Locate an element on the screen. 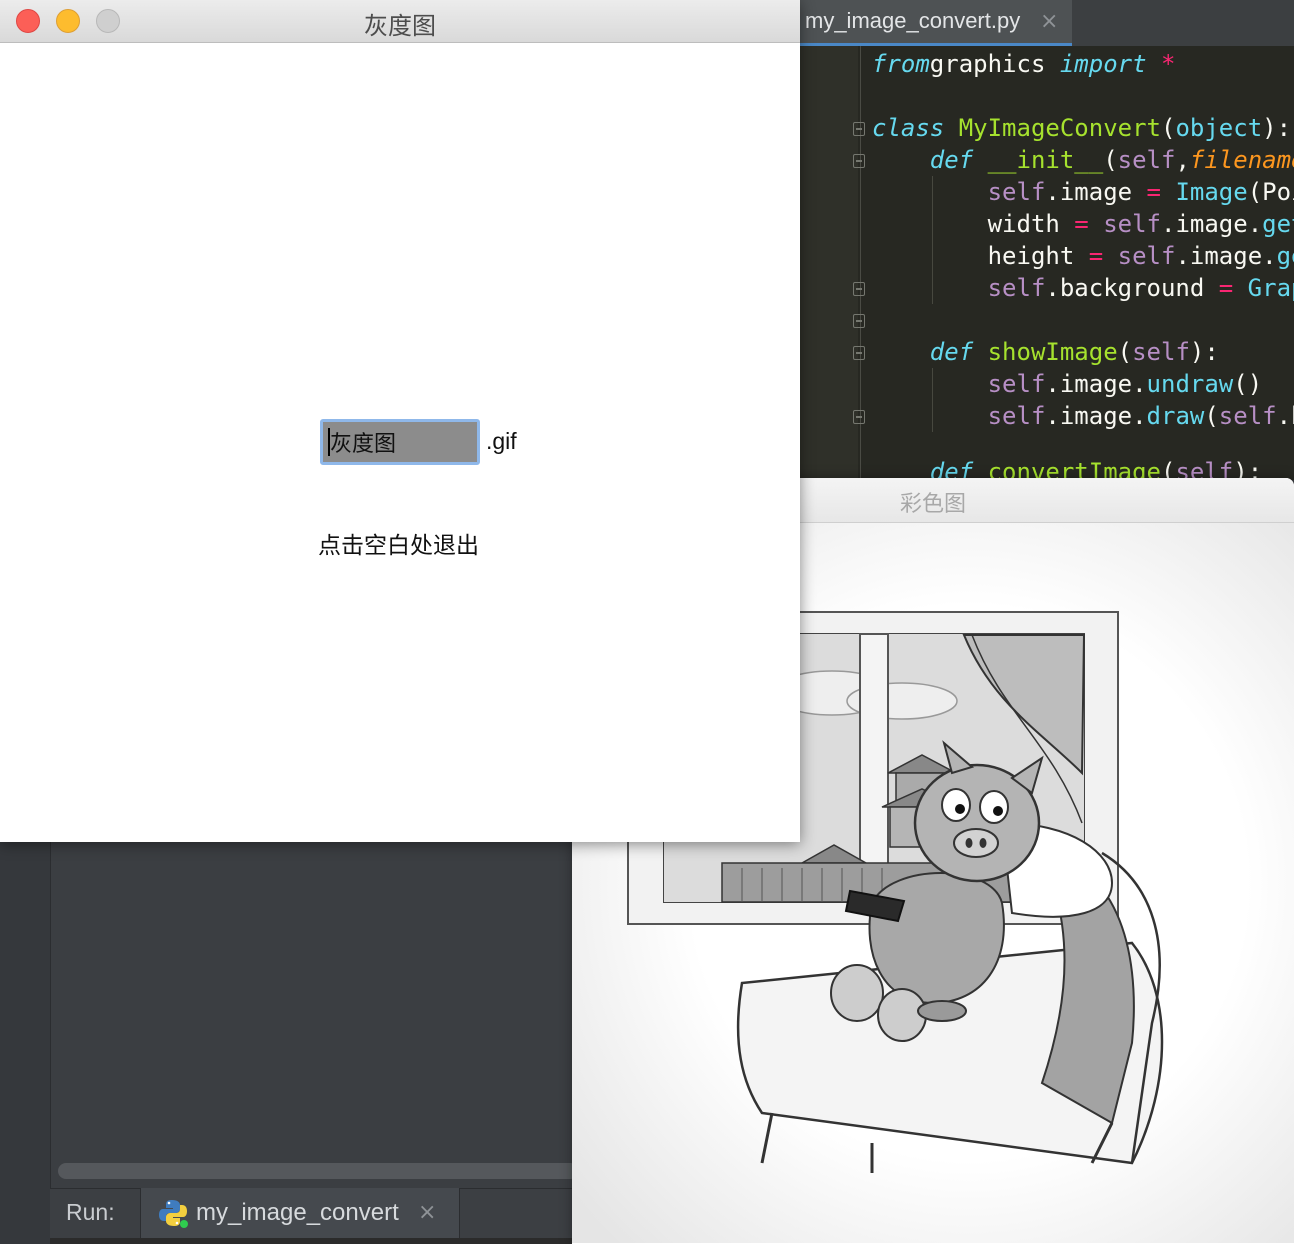 Image resolution: width=1294 pixels, height=1244 pixels. code-line: self.image = Image(Poi is located at coordinates (1083, 192).